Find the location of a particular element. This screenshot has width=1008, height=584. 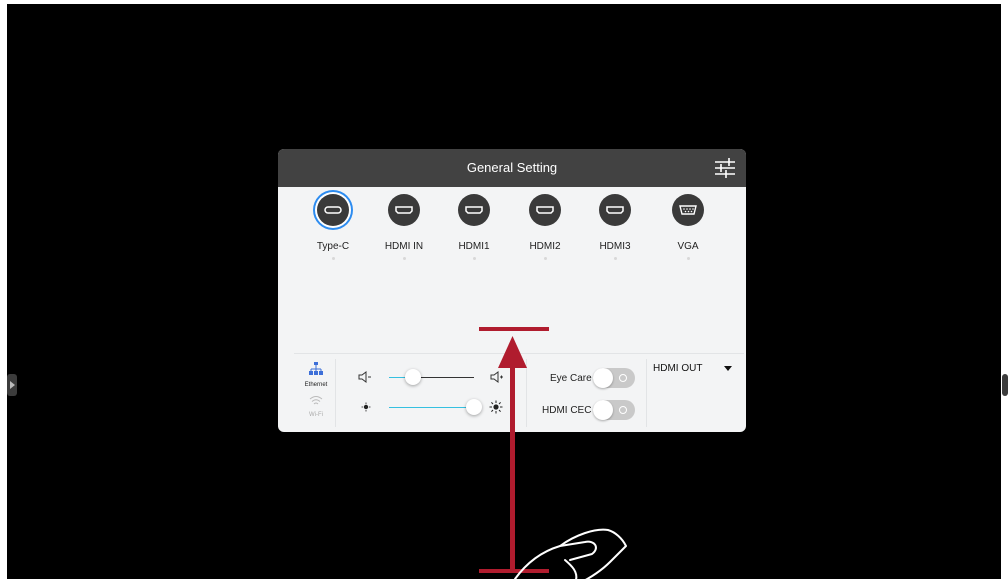

hdmi-cec-toggle is located at coordinates (614, 410).